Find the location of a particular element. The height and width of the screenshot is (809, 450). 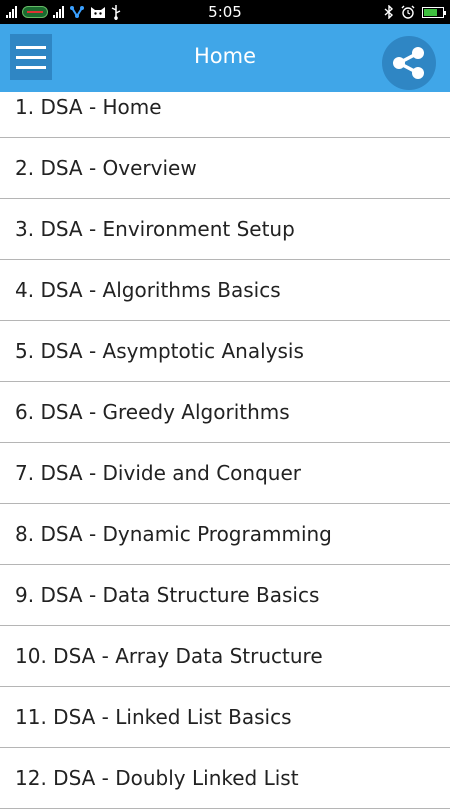

list-item-label: 2. DSA - Overview is located at coordinates (106, 168).